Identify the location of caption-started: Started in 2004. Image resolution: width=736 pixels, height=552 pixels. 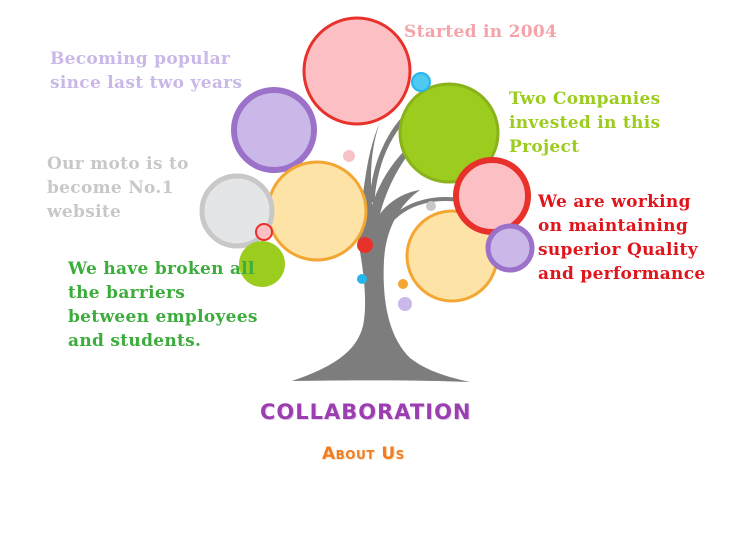
(481, 32).